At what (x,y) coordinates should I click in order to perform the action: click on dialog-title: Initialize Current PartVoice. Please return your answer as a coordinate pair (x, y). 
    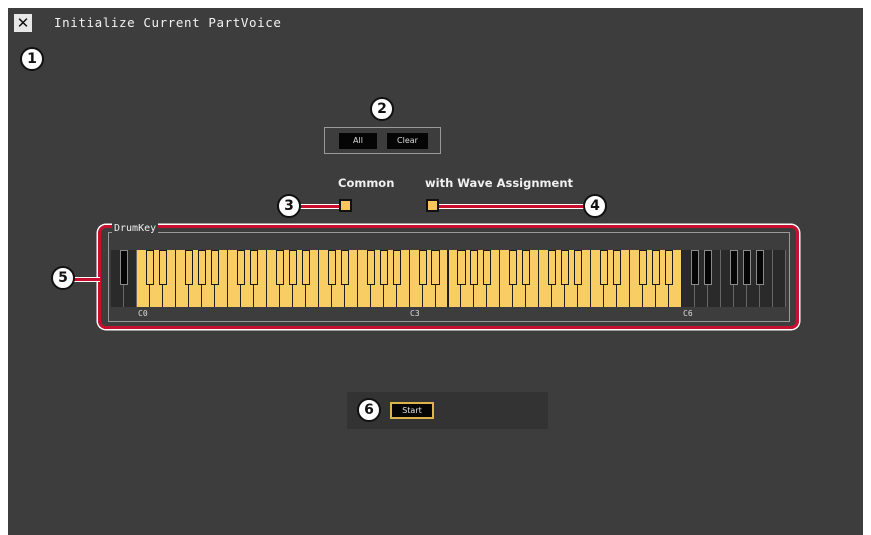
    Looking at the image, I should click on (168, 22).